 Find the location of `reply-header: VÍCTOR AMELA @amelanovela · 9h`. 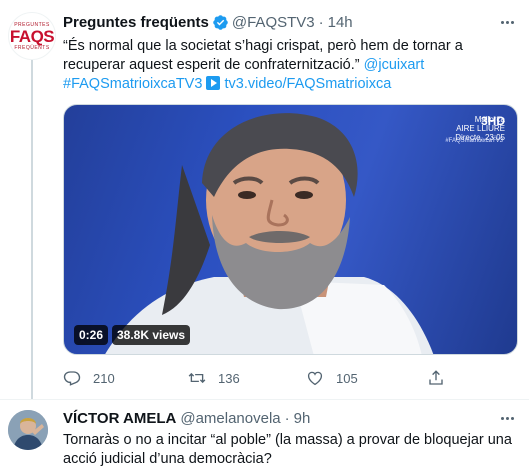

reply-header: VÍCTOR AMELA @amelanovela · 9h is located at coordinates (186, 418).